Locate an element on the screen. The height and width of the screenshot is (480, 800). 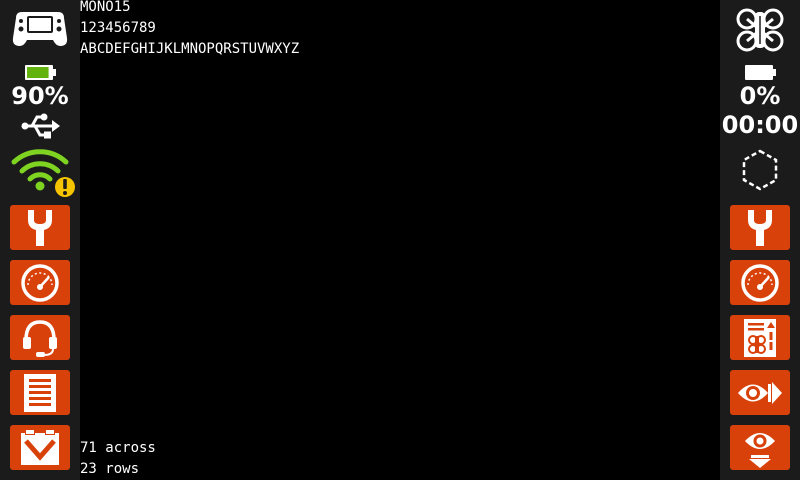
drone-checklist-icon is located at coordinates (760, 337).